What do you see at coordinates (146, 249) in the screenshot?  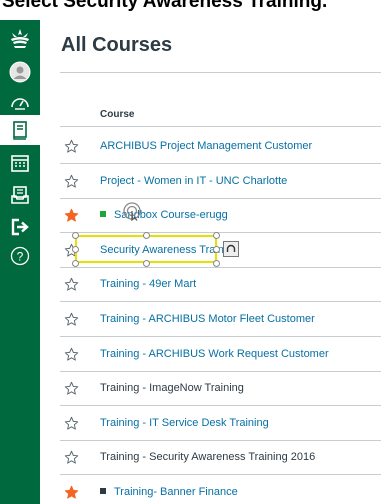 I see `selection-highlight` at bounding box center [146, 249].